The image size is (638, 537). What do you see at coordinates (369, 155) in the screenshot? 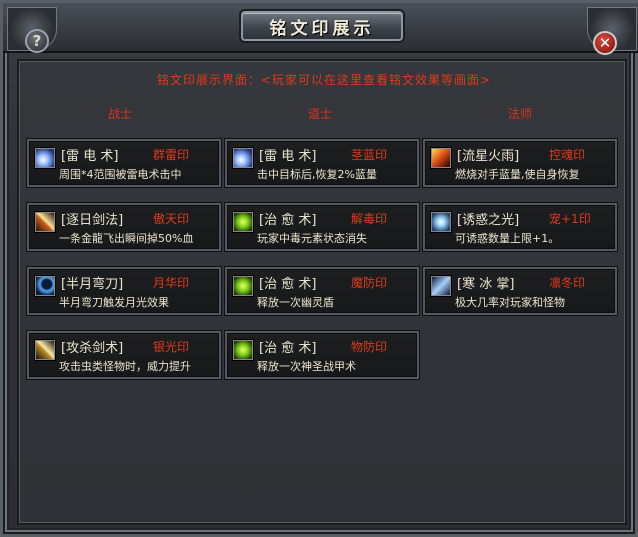
I see `rune-name: 茎蓝印` at bounding box center [369, 155].